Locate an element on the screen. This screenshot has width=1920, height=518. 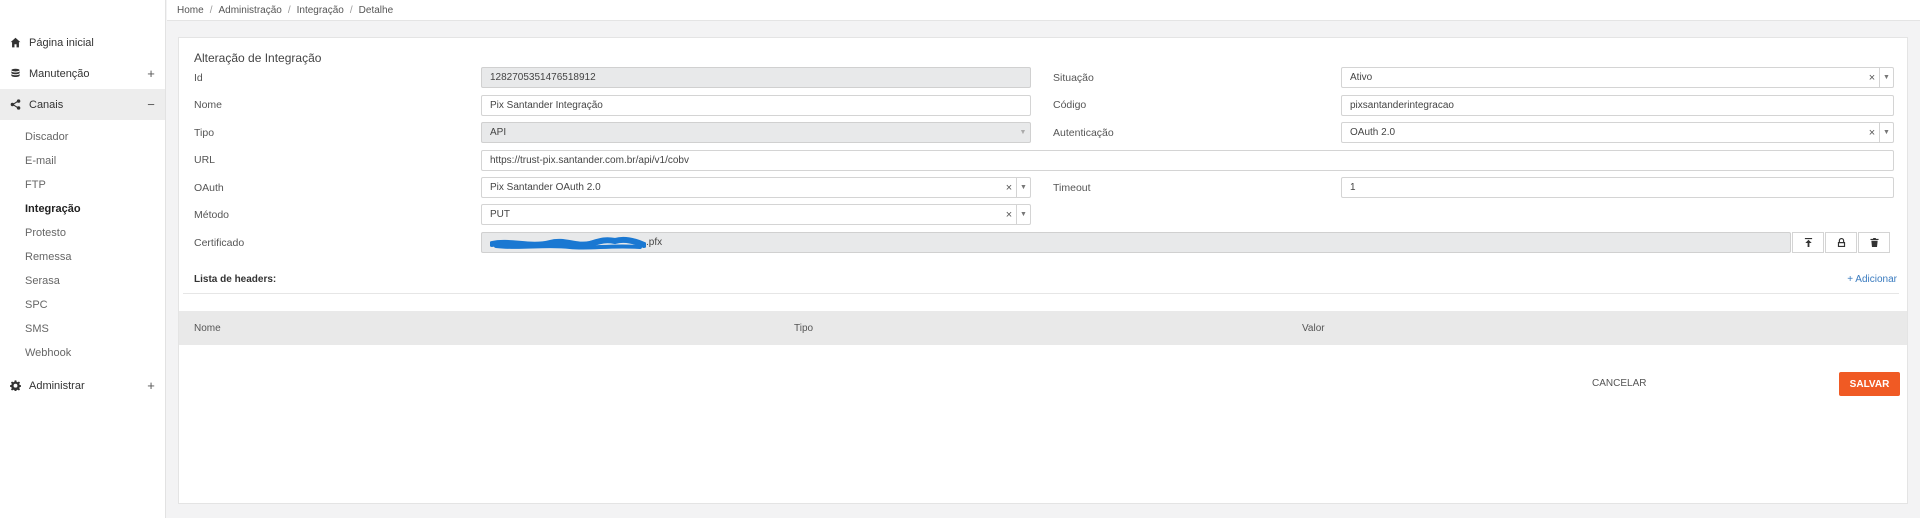
headers-list-title: Lista de headers: is located at coordinates (235, 279).